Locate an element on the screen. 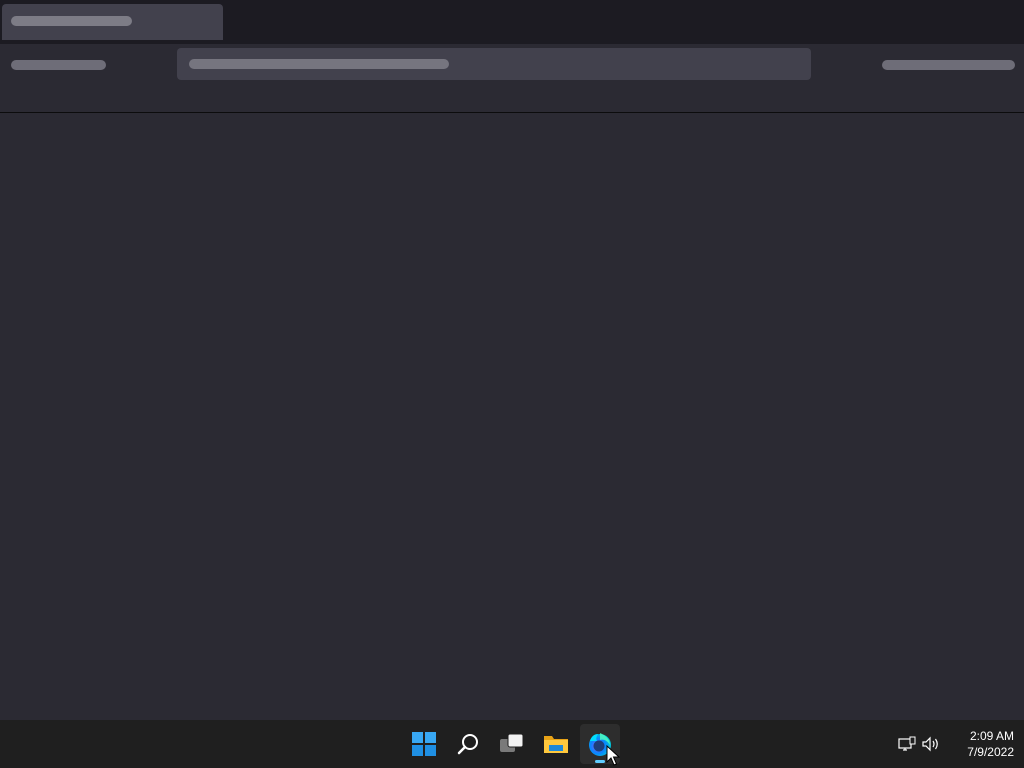  task-view-icon is located at coordinates (512, 742).